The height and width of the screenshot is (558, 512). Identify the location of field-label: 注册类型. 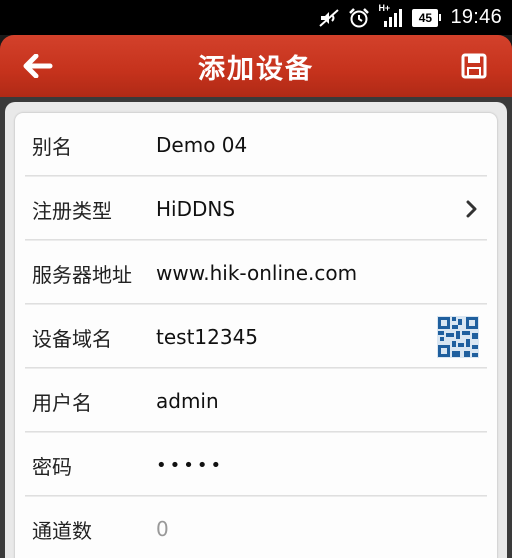
(72, 210).